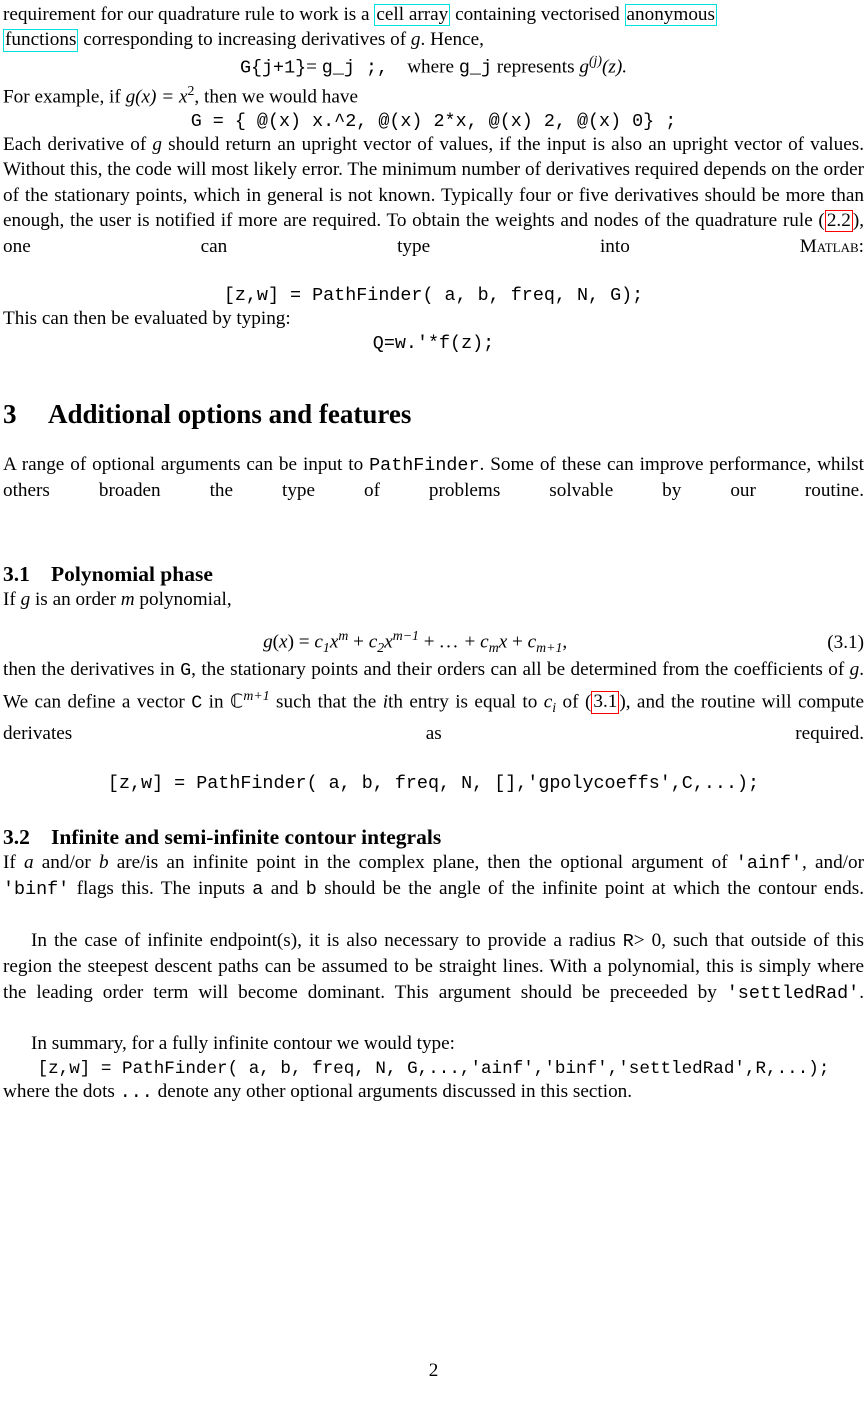 The width and height of the screenshot is (867, 1407). I want to click on code-a-input: a, so click(258, 889).